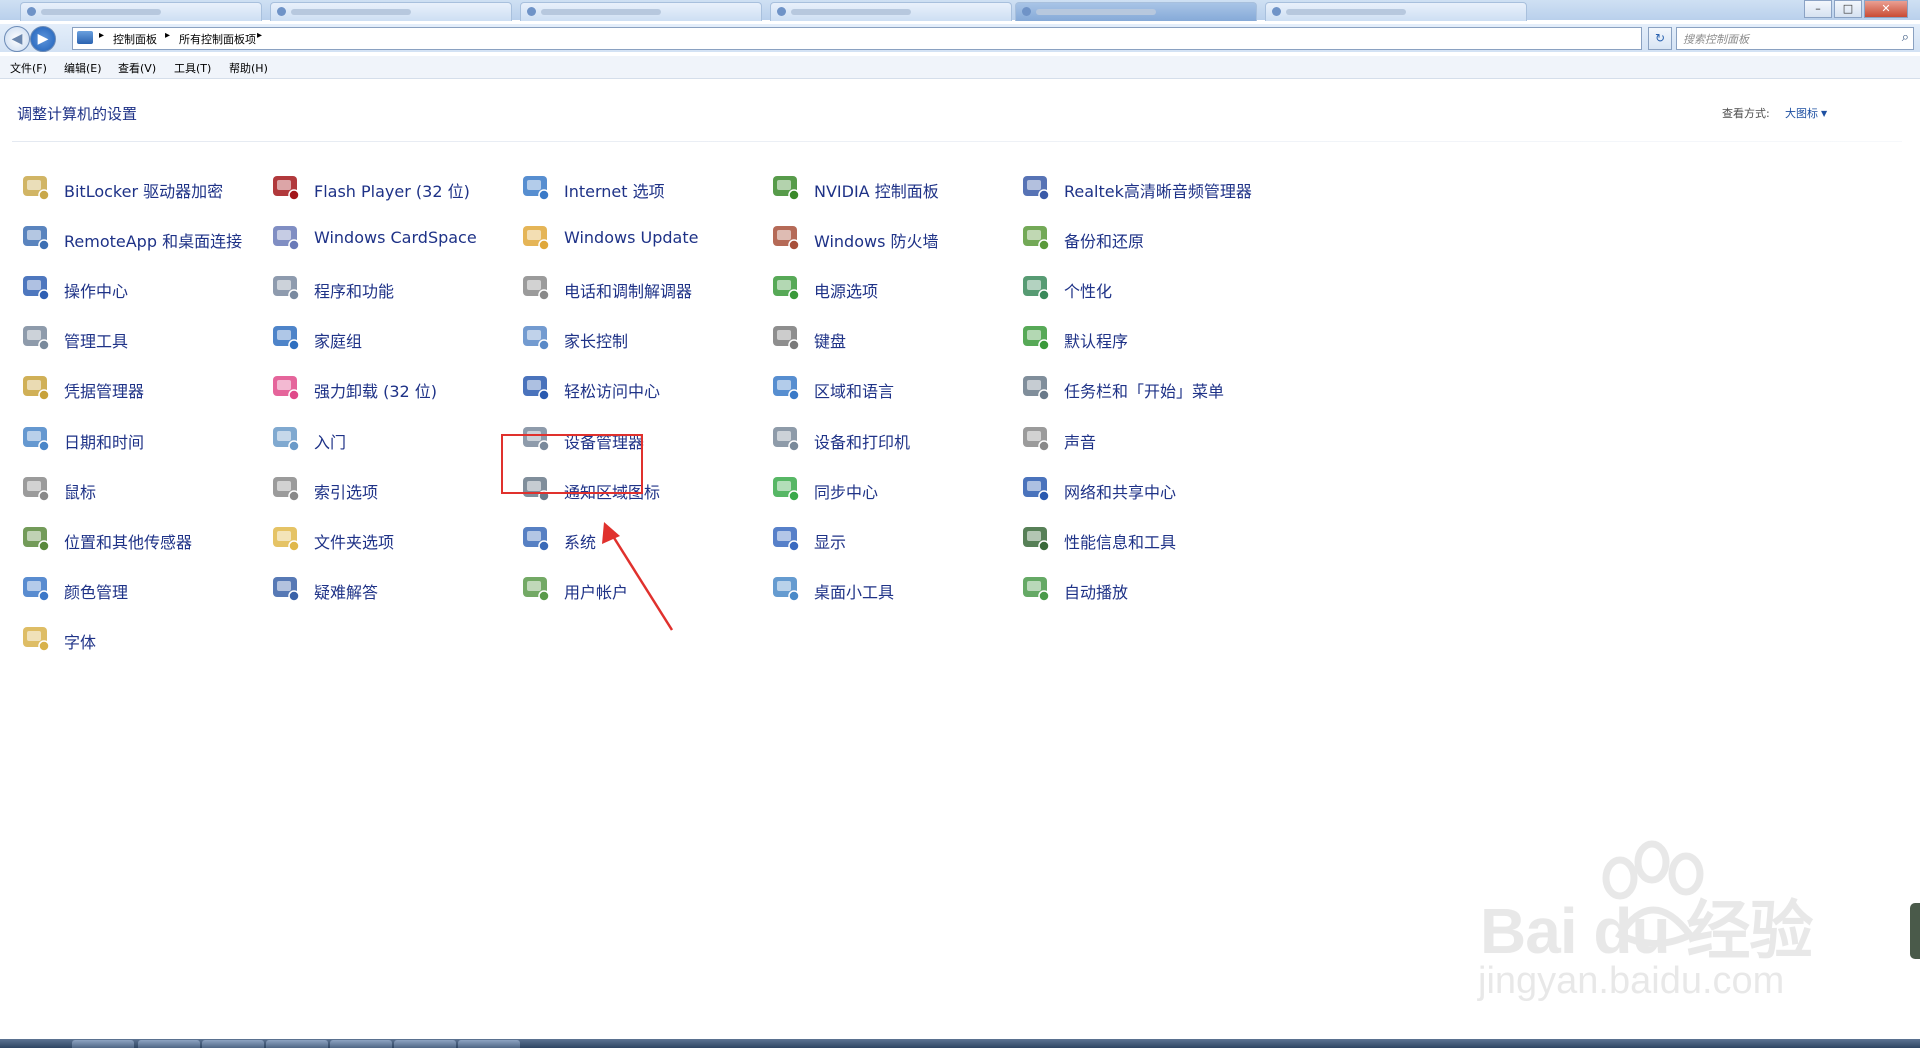  Describe the element at coordinates (642, 187) in the screenshot. I see `control-panel-item: Internet 选项` at that location.